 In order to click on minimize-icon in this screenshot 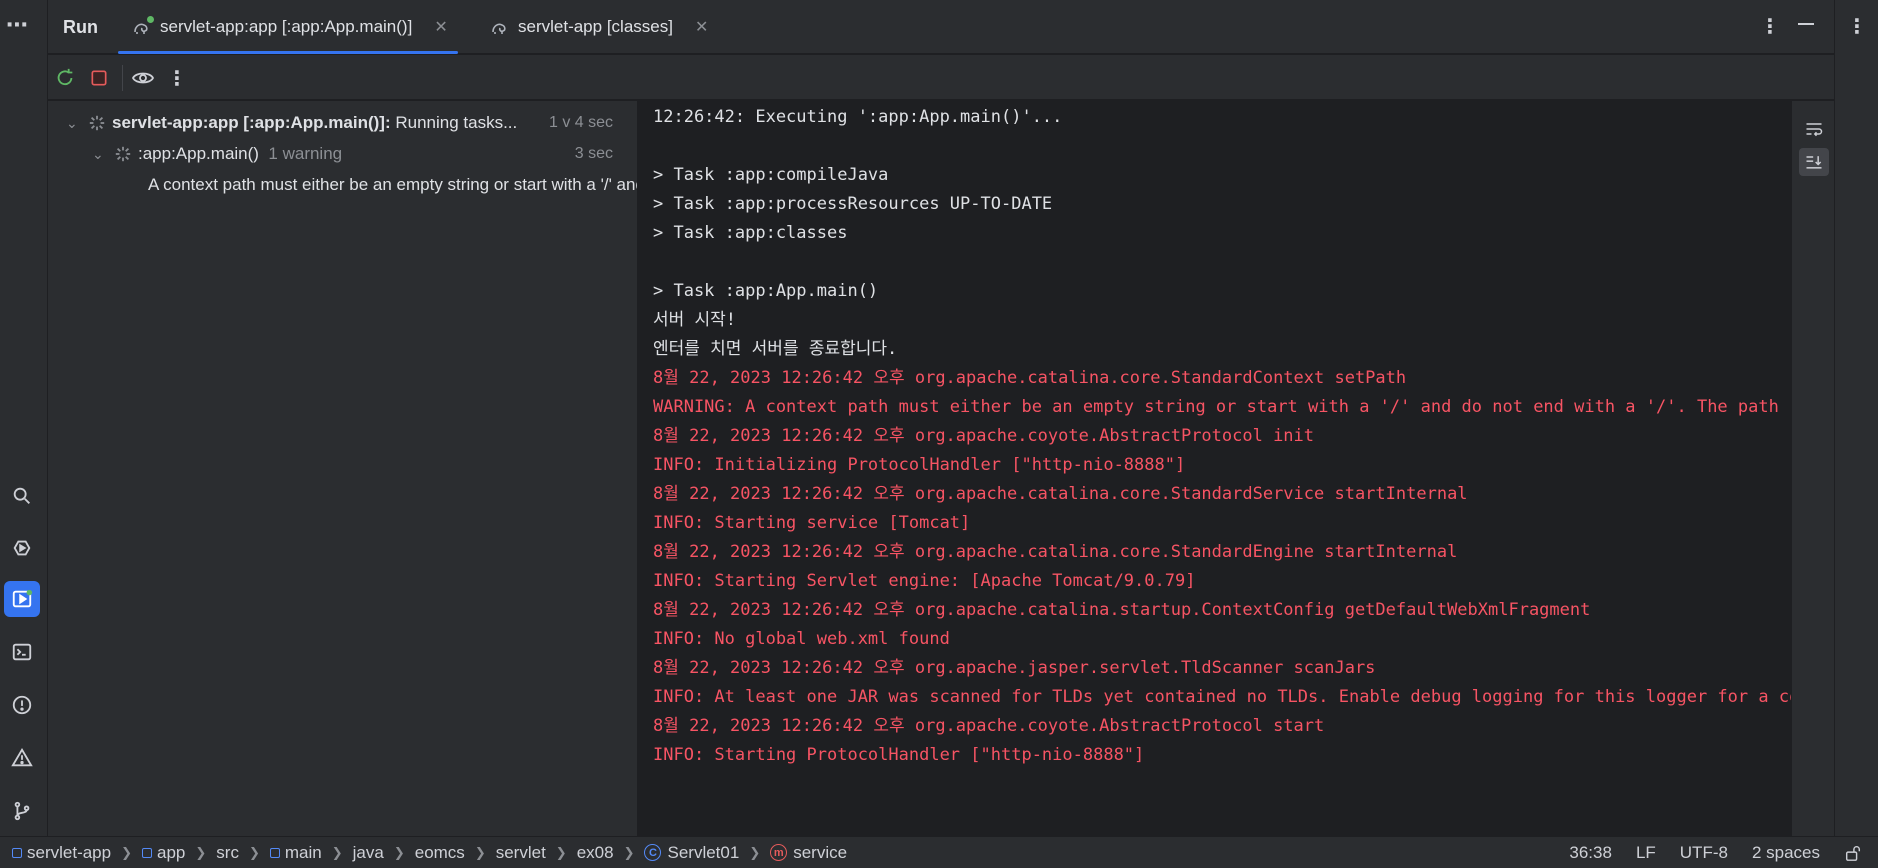, I will do `click(1806, 24)`.